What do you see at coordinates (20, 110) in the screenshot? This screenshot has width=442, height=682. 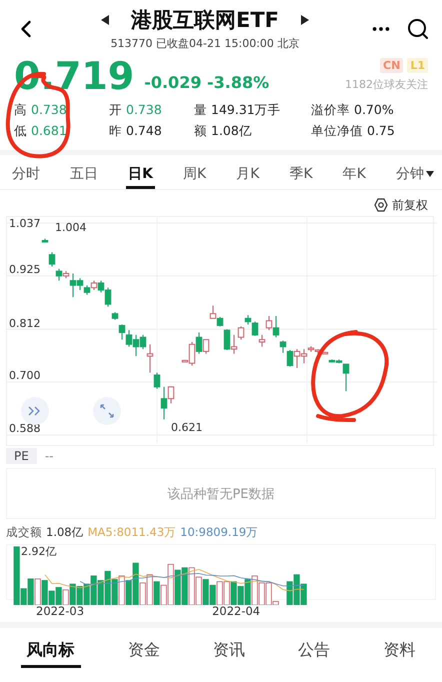 I see `stat-label: 高` at bounding box center [20, 110].